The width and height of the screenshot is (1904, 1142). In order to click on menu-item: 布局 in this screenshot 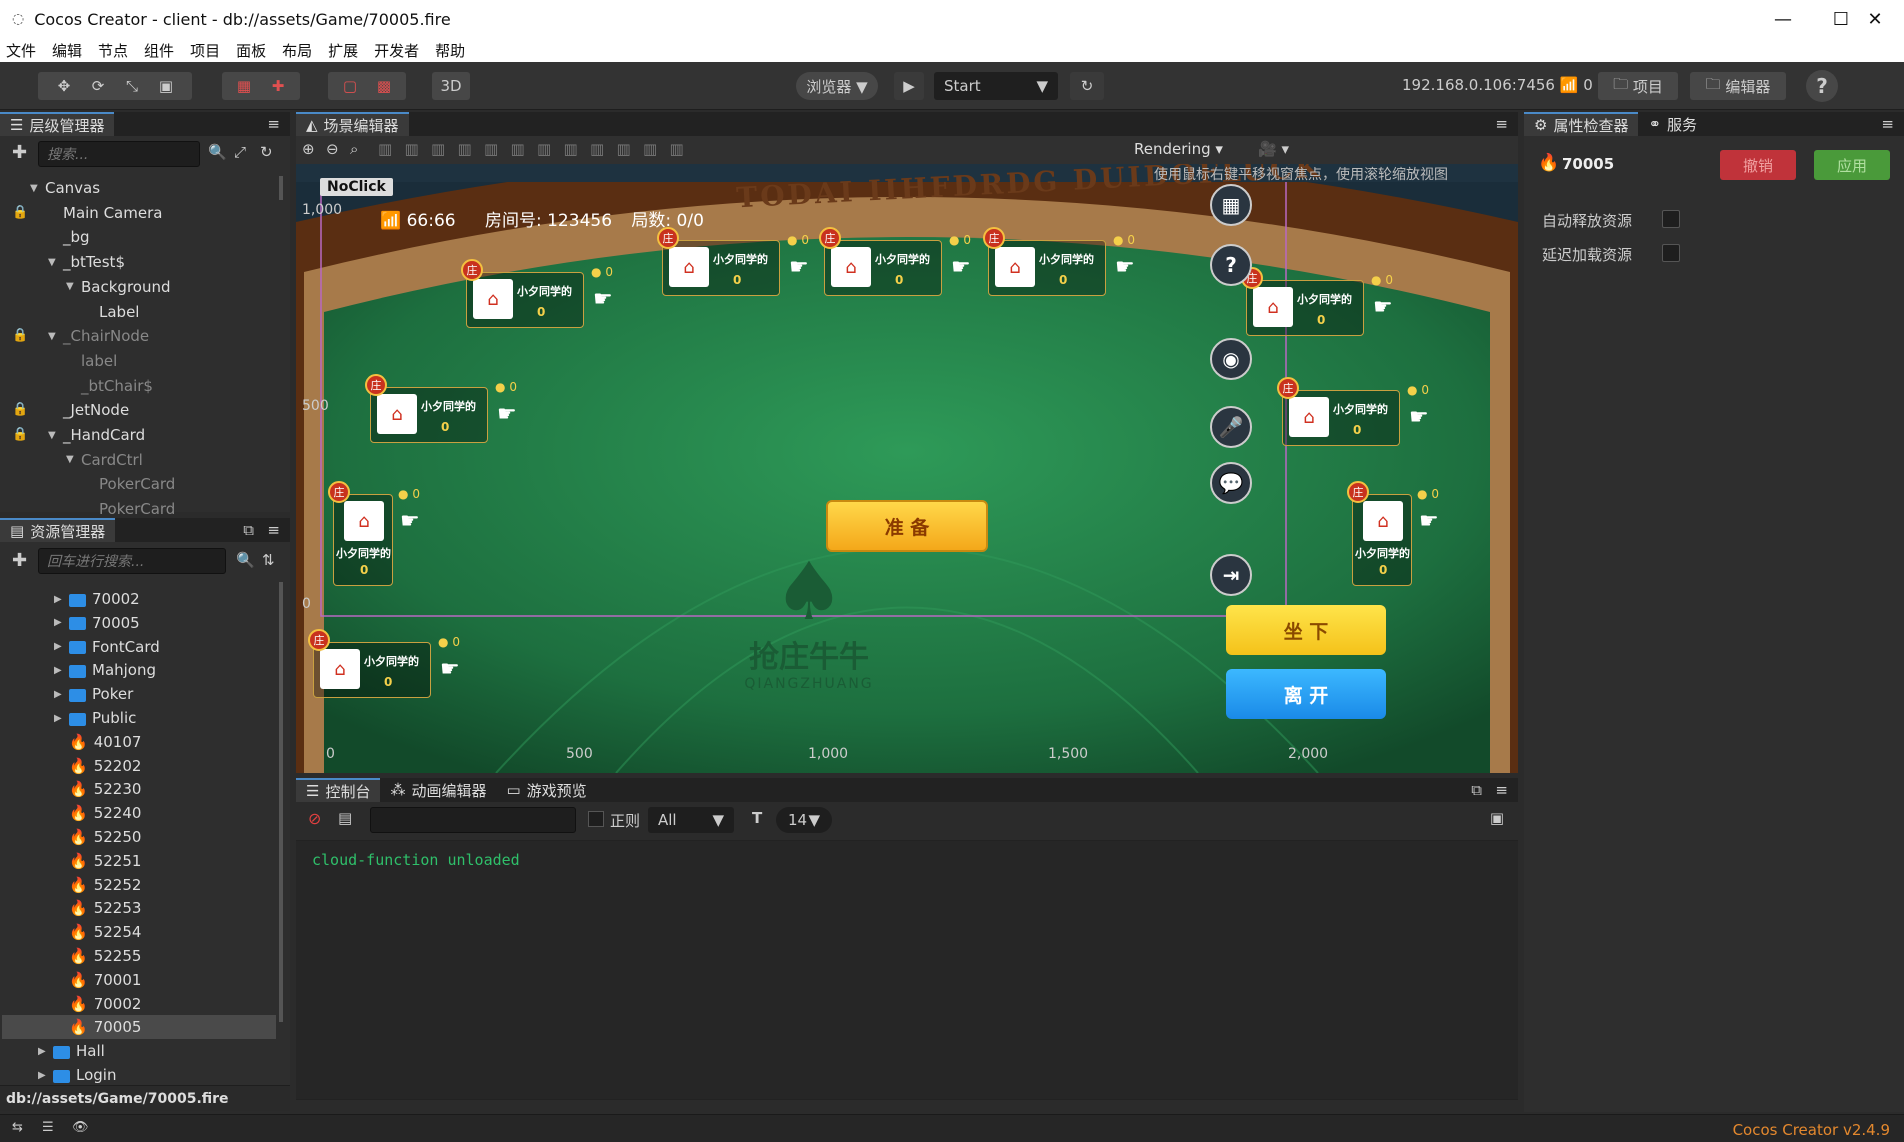, I will do `click(297, 50)`.